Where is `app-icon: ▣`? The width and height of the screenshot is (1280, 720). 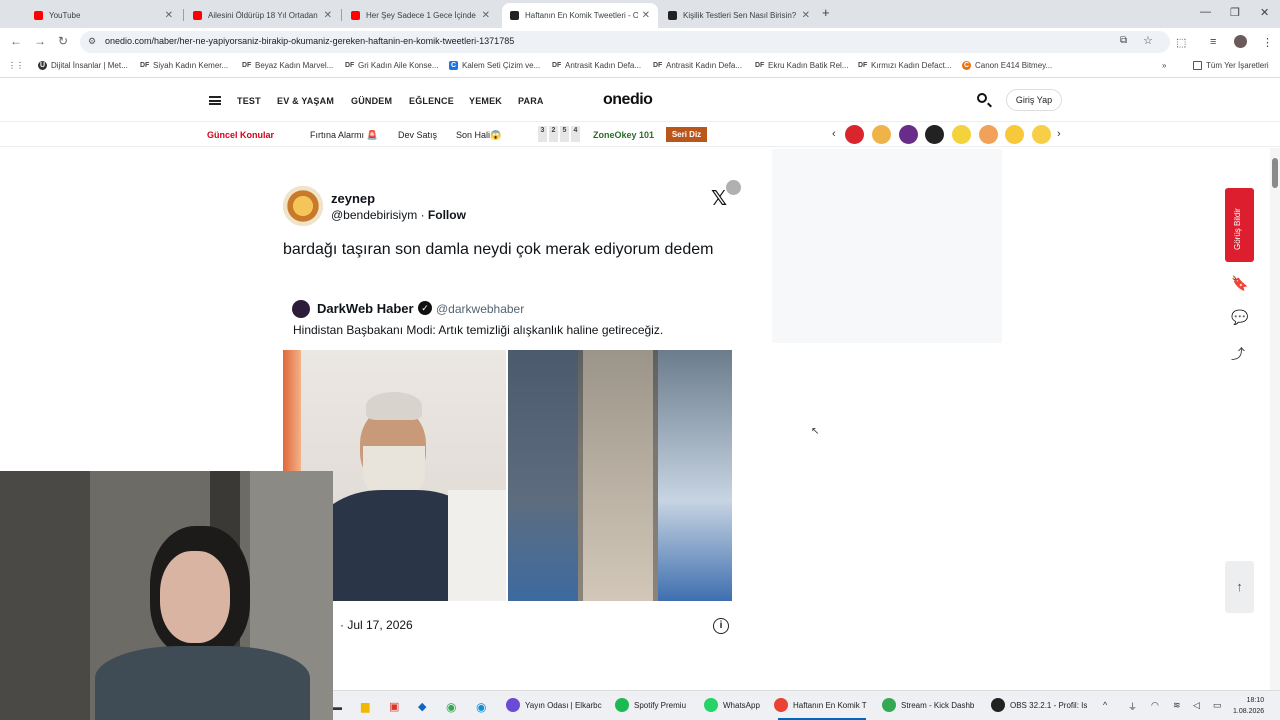
app-icon: ▣ is located at coordinates (394, 706).